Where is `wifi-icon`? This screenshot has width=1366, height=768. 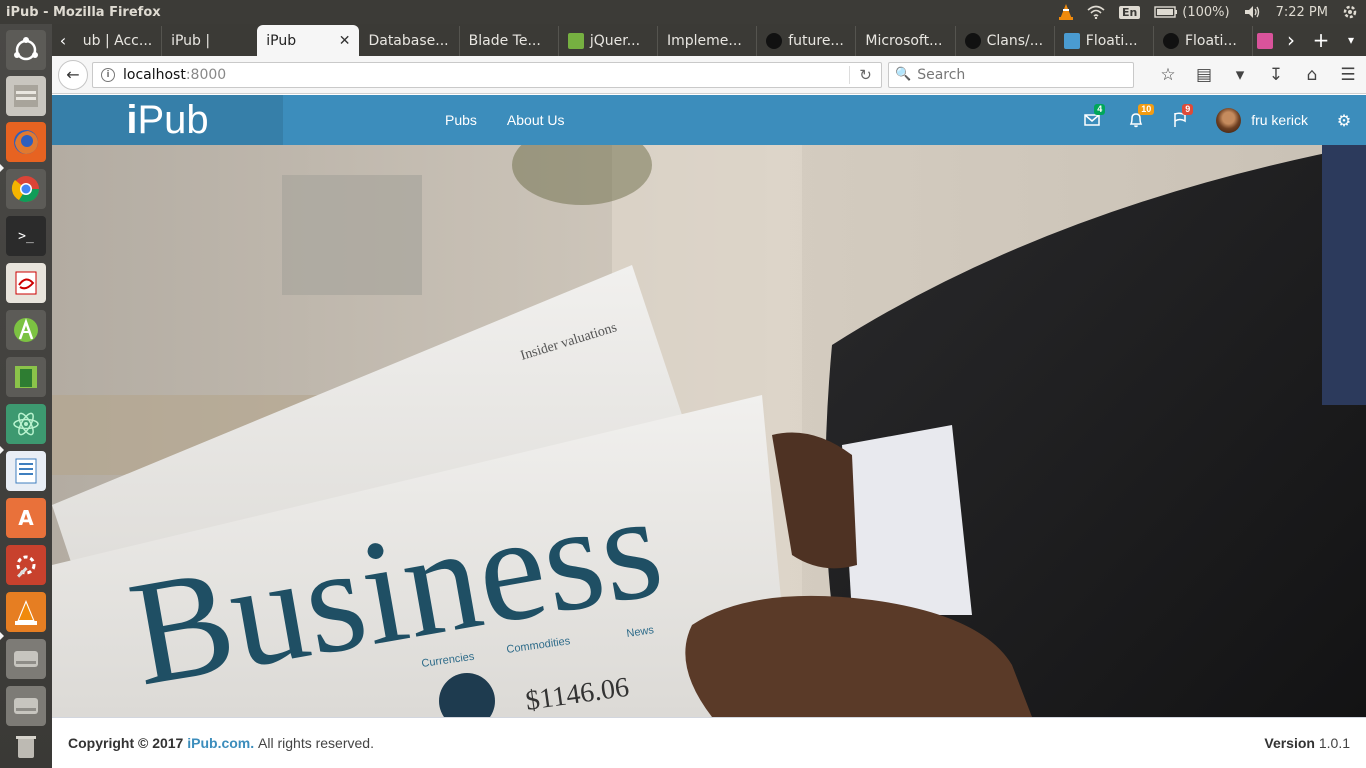 wifi-icon is located at coordinates (1096, 12).